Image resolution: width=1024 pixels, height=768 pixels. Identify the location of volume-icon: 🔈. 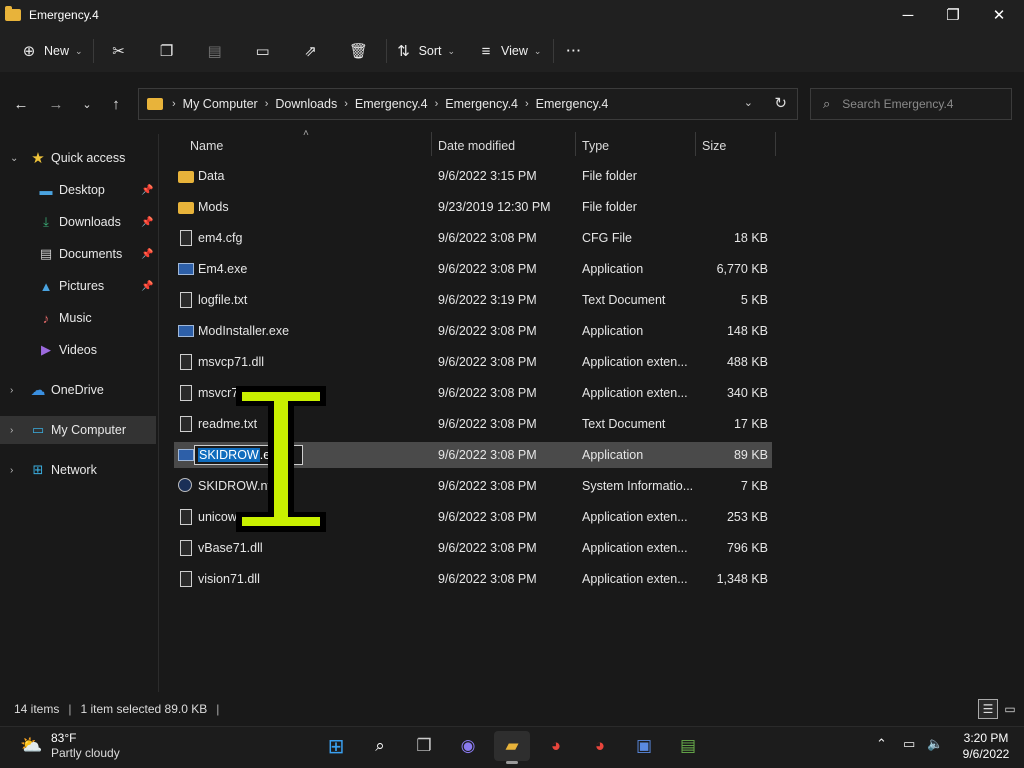
(935, 744).